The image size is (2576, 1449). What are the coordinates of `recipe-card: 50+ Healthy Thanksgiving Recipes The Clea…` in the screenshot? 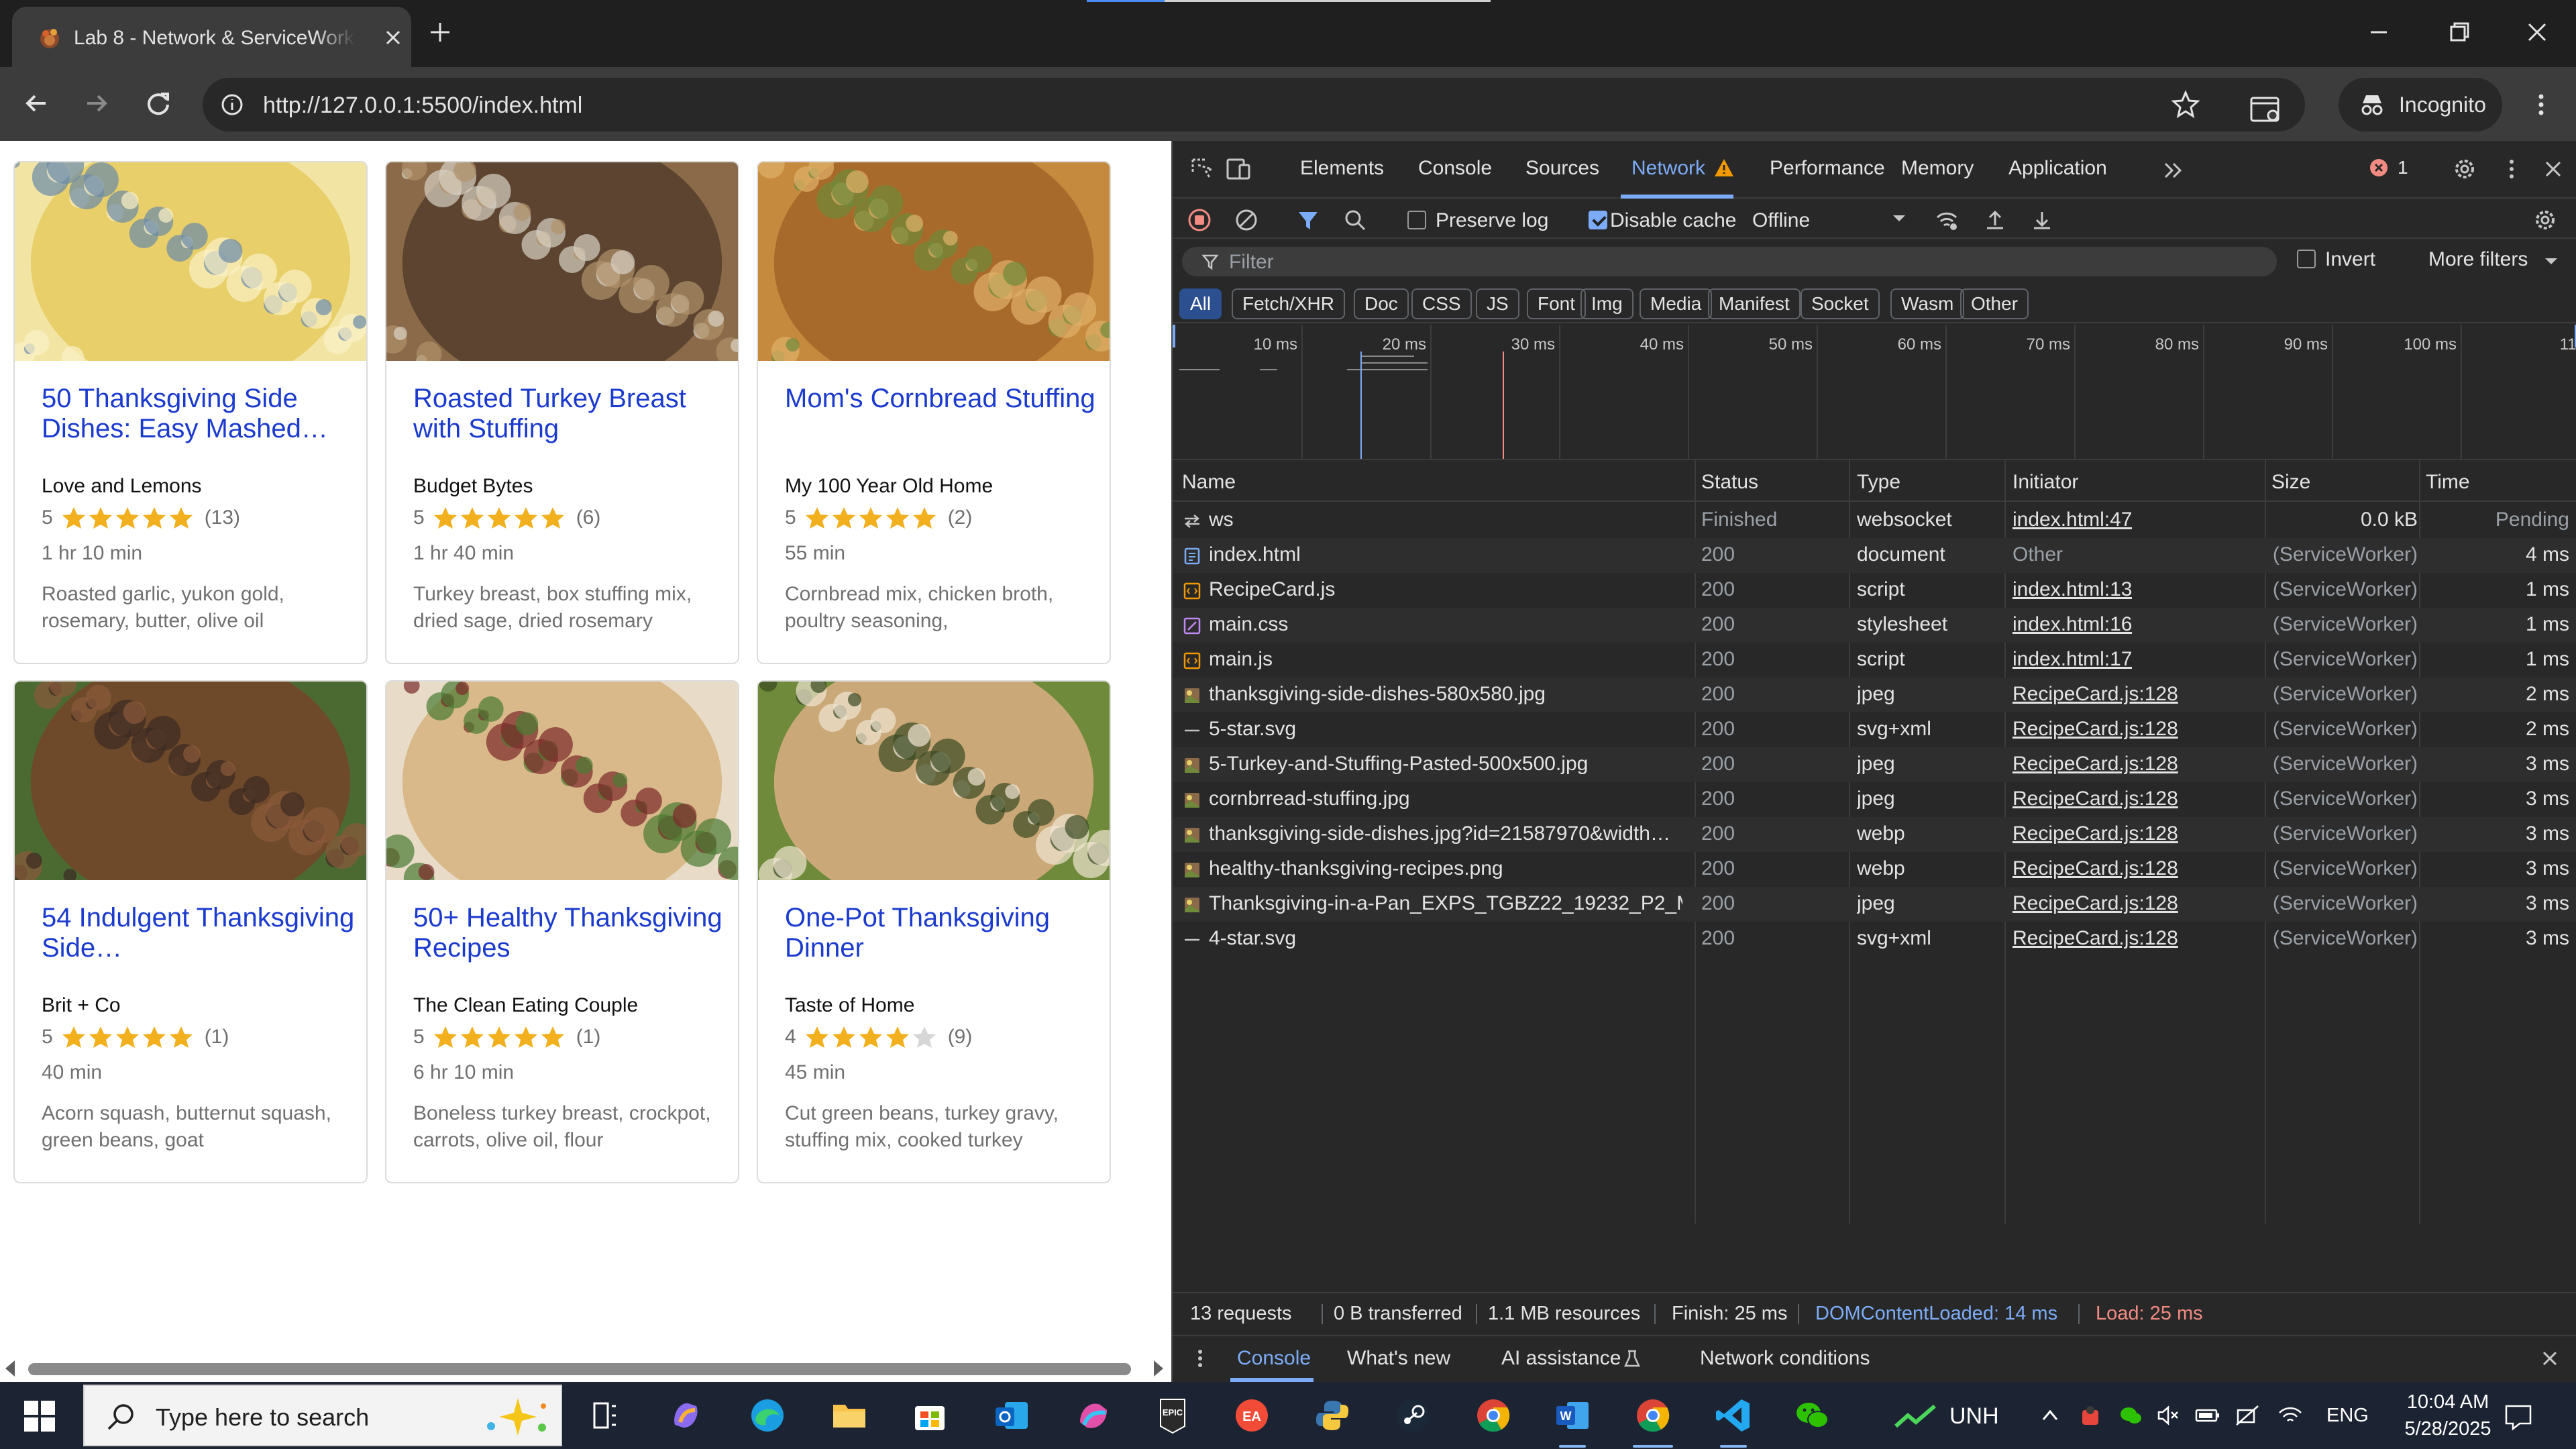 It's located at (562, 931).